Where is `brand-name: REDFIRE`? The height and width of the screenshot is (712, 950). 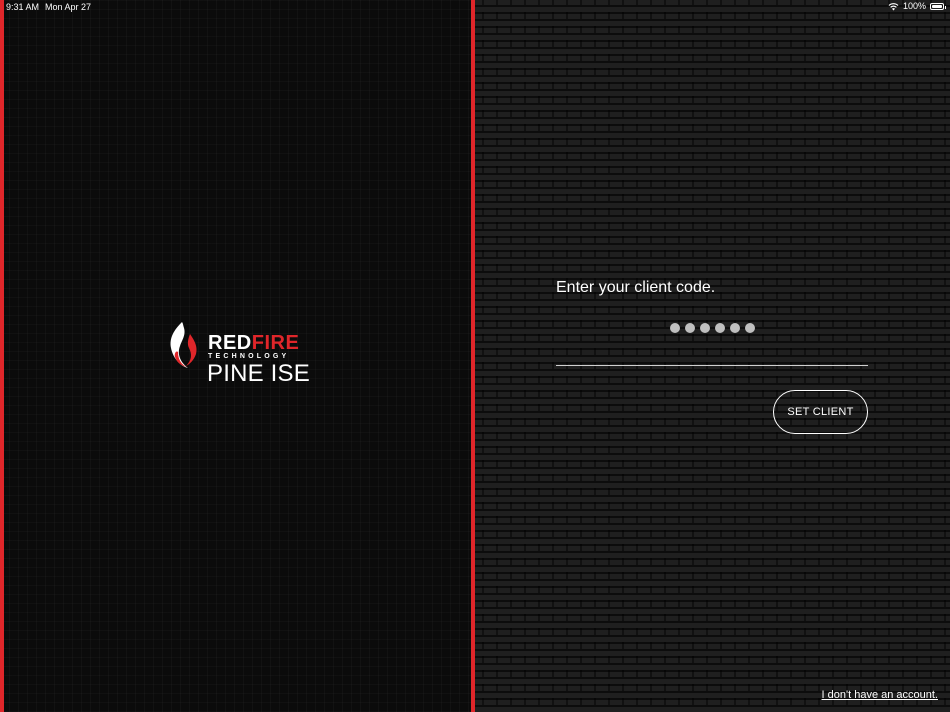 brand-name: REDFIRE is located at coordinates (253, 343).